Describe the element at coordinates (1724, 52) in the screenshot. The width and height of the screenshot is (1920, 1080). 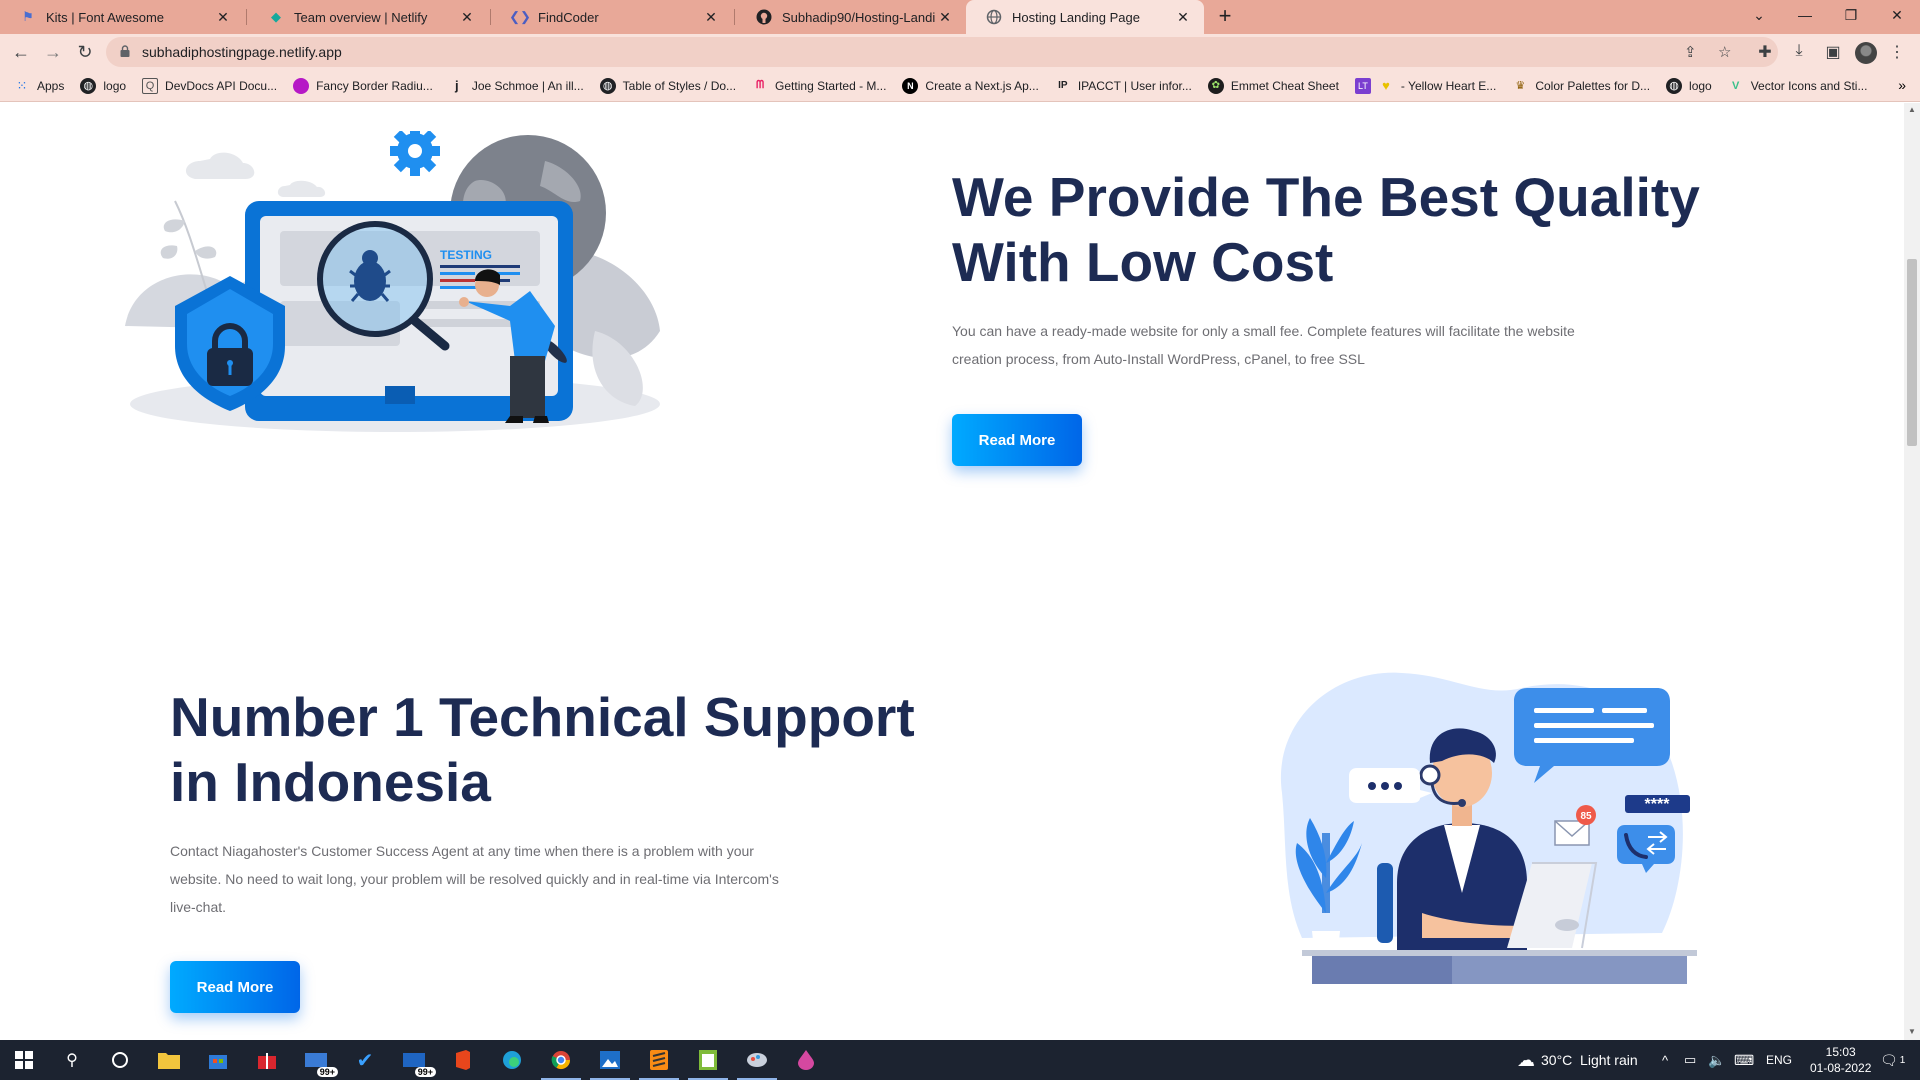
I see `bookmark-star-icon: ☆` at that location.